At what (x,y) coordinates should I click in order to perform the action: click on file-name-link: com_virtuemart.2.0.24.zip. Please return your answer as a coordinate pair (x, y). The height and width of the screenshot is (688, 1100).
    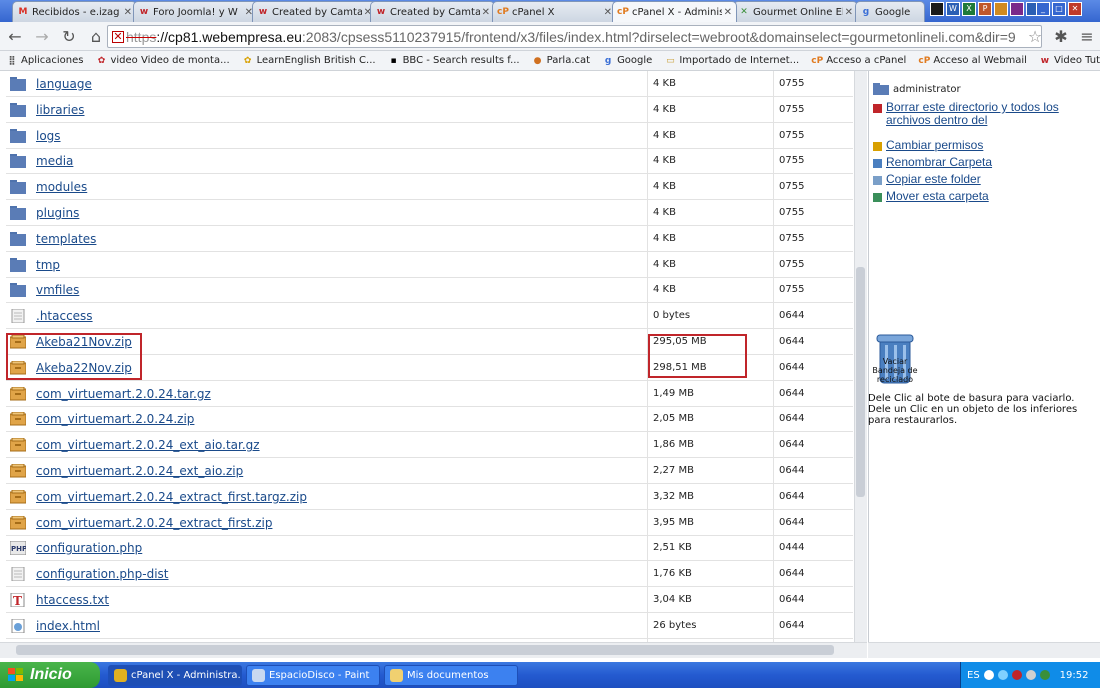
    Looking at the image, I should click on (115, 419).